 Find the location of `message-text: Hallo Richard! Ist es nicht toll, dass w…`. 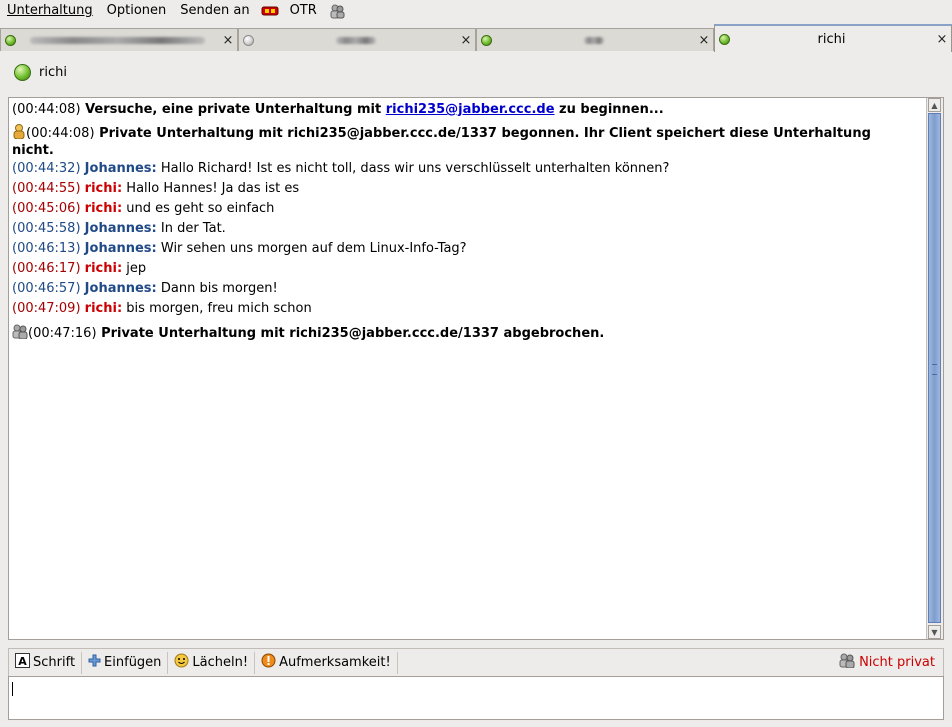

message-text: Hallo Richard! Ist es nicht toll, dass w… is located at coordinates (415, 168).